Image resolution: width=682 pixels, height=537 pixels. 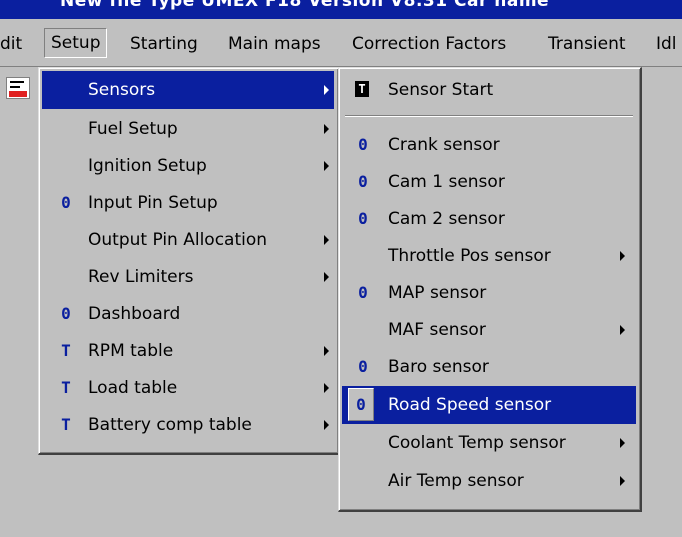 I want to click on menu-item-road-speed-sensor: 0 Road Speed sensor, so click(x=489, y=405).